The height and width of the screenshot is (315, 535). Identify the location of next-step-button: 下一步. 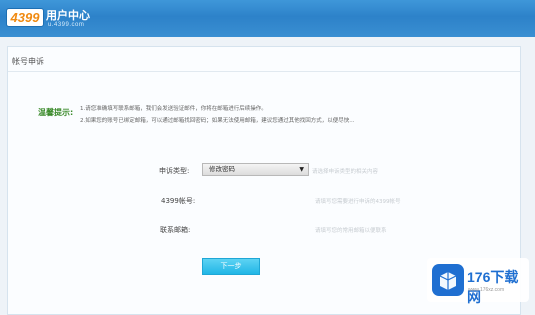
(231, 266).